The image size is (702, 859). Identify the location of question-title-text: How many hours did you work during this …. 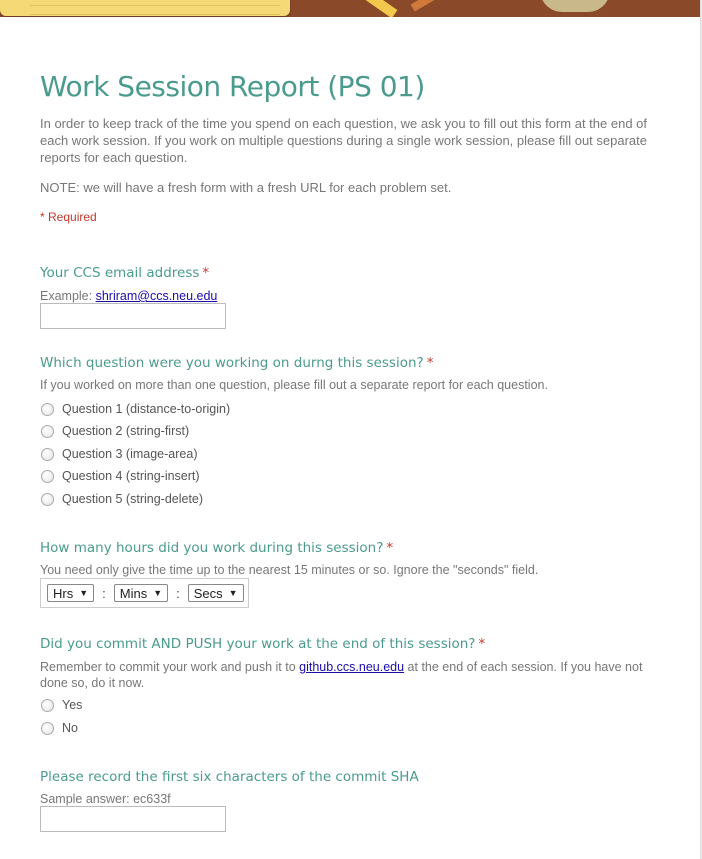
(212, 548).